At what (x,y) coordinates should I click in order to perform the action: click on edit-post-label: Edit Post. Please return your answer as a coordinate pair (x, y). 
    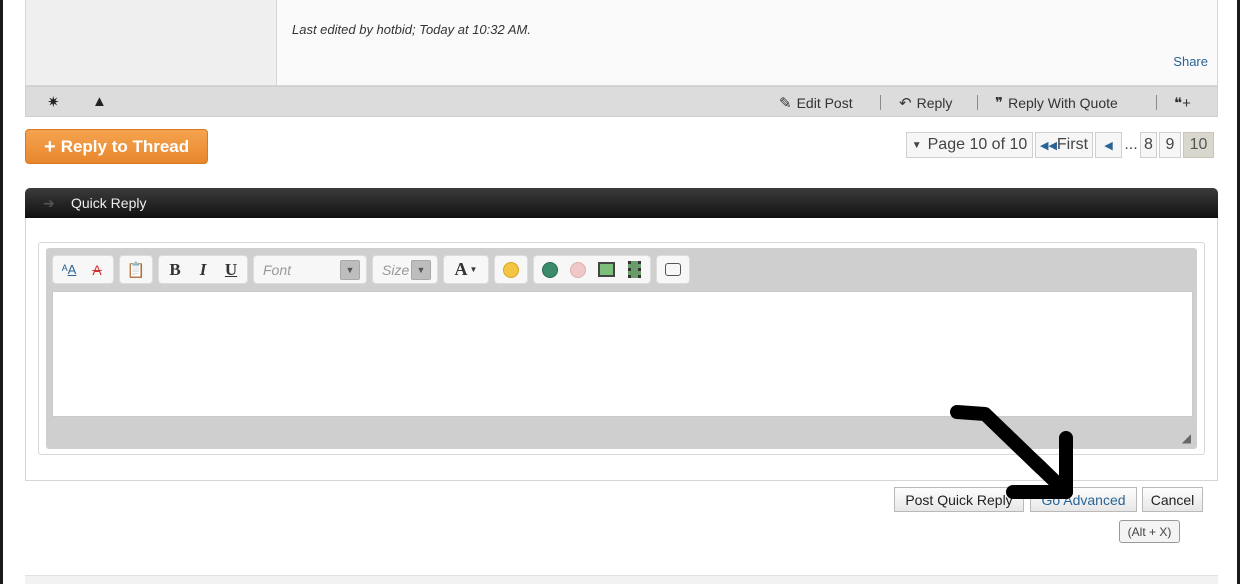
    Looking at the image, I should click on (824, 103).